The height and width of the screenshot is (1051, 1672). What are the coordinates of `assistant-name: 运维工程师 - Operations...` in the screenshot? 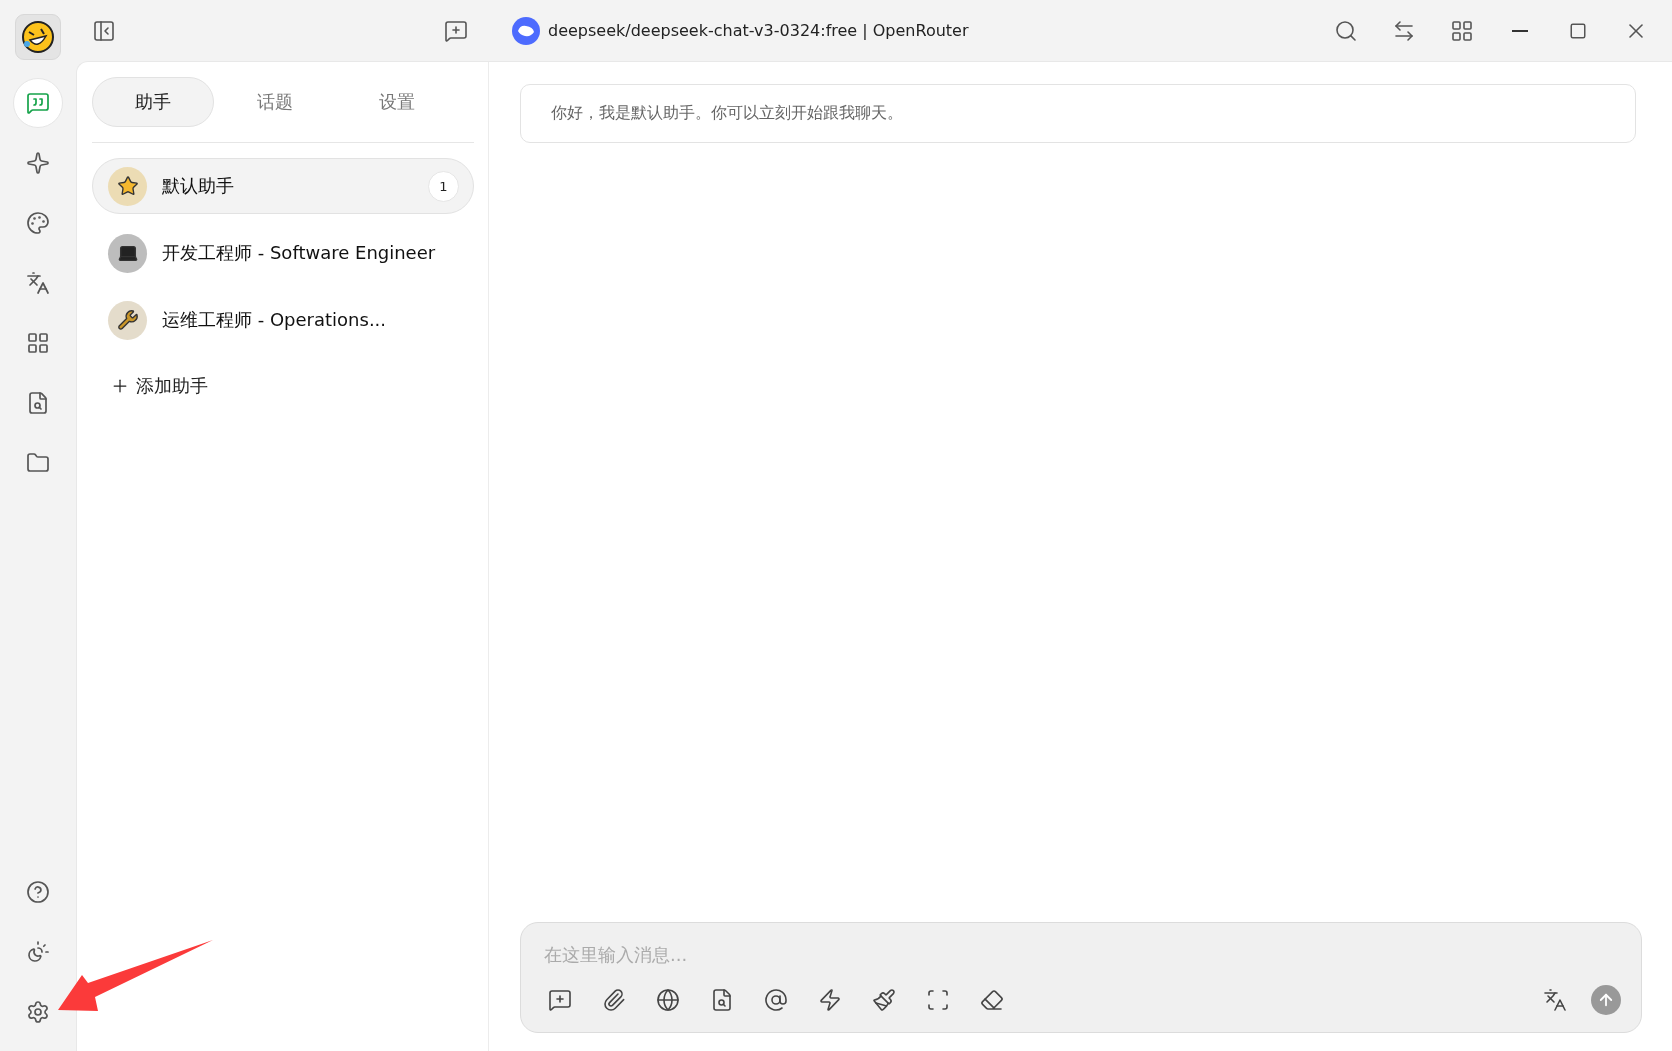 It's located at (275, 320).